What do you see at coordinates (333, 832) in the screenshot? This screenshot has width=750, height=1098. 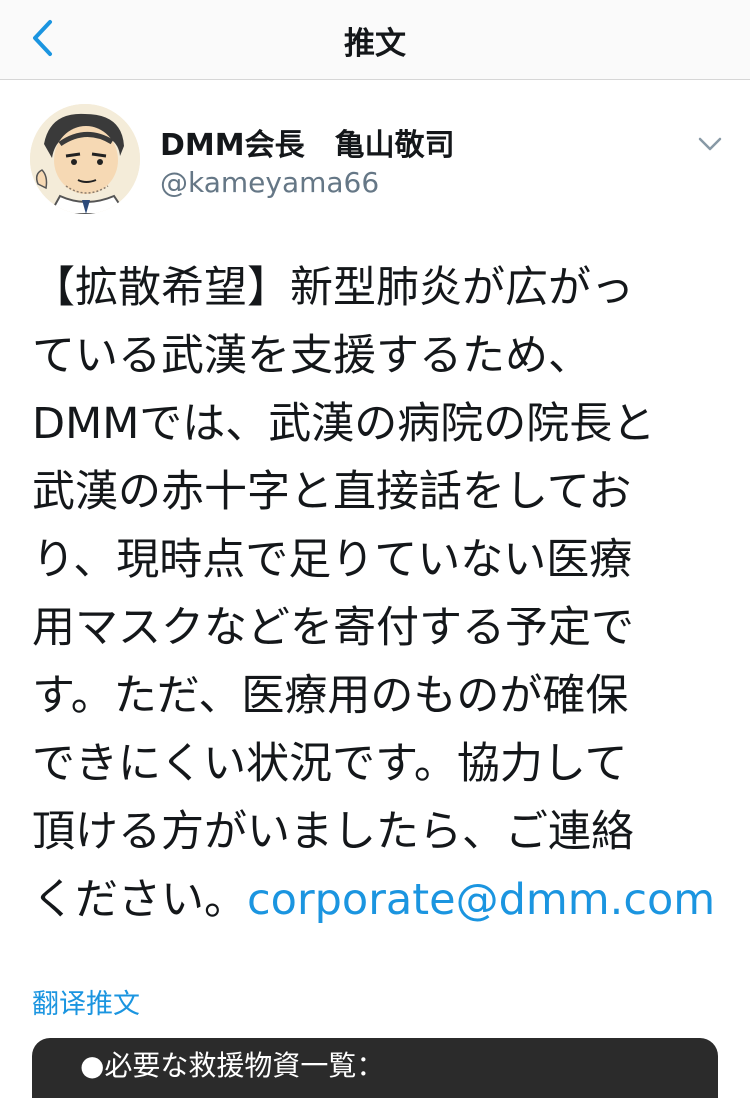 I see `tweet-text-line: 頂ける方がいましたら、ご連絡` at bounding box center [333, 832].